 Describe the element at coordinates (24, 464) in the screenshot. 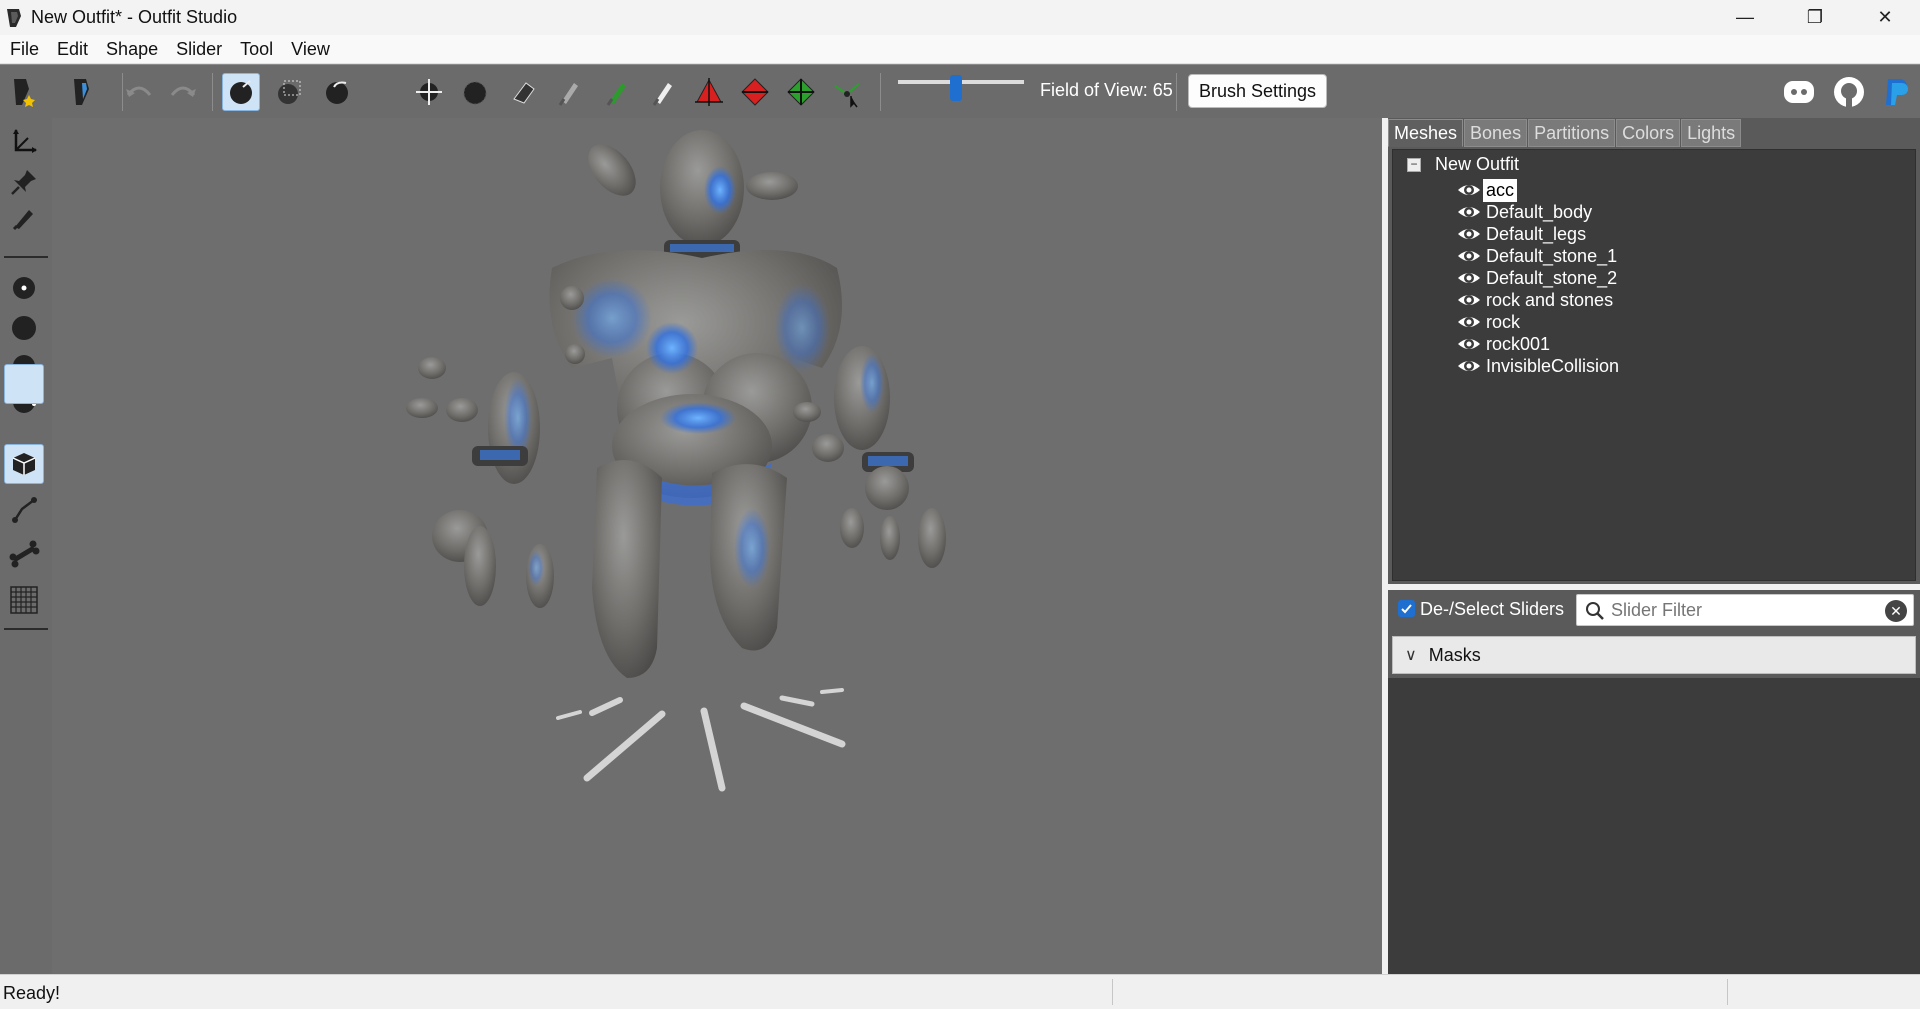

I see `cube-view-icon` at that location.